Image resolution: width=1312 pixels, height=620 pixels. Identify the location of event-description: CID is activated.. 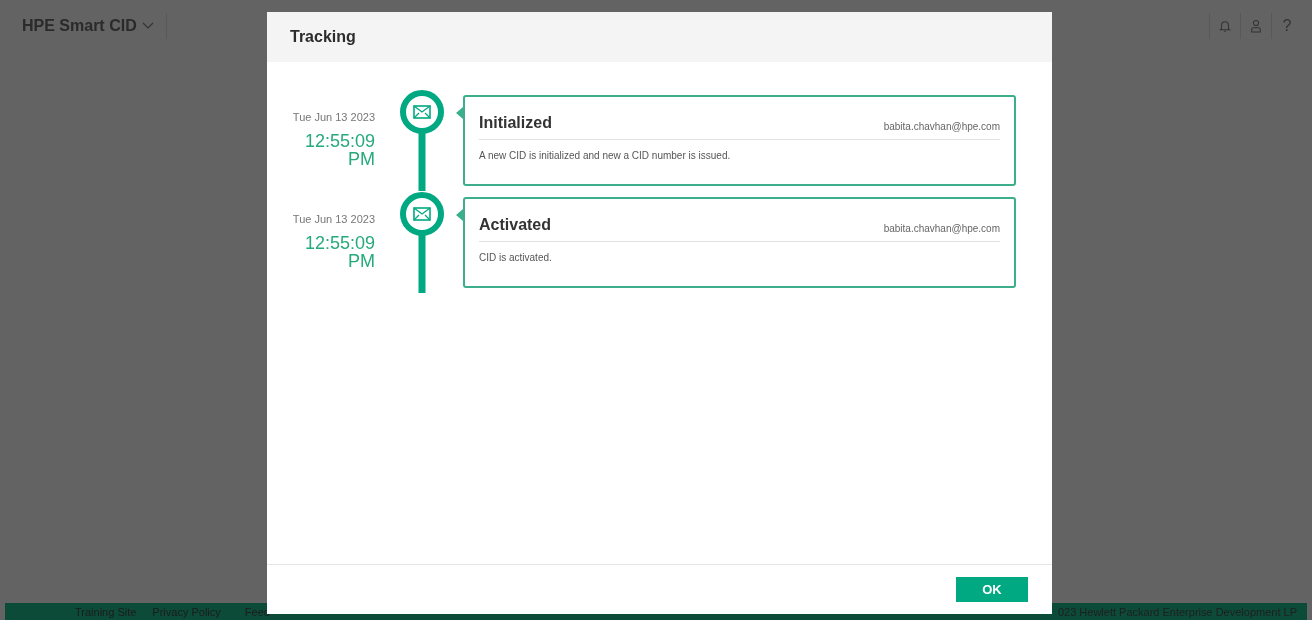
(516, 257).